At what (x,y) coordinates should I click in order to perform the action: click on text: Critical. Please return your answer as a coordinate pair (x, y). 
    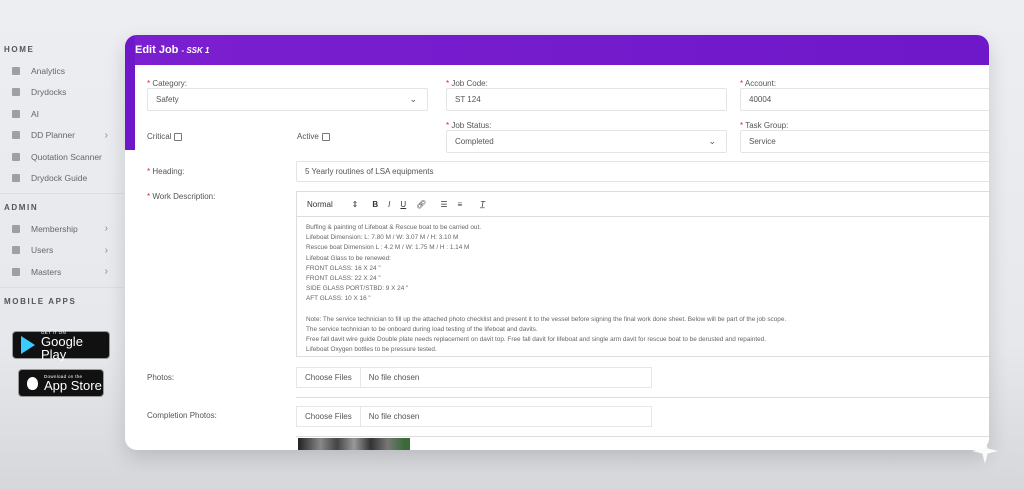
    Looking at the image, I should click on (159, 136).